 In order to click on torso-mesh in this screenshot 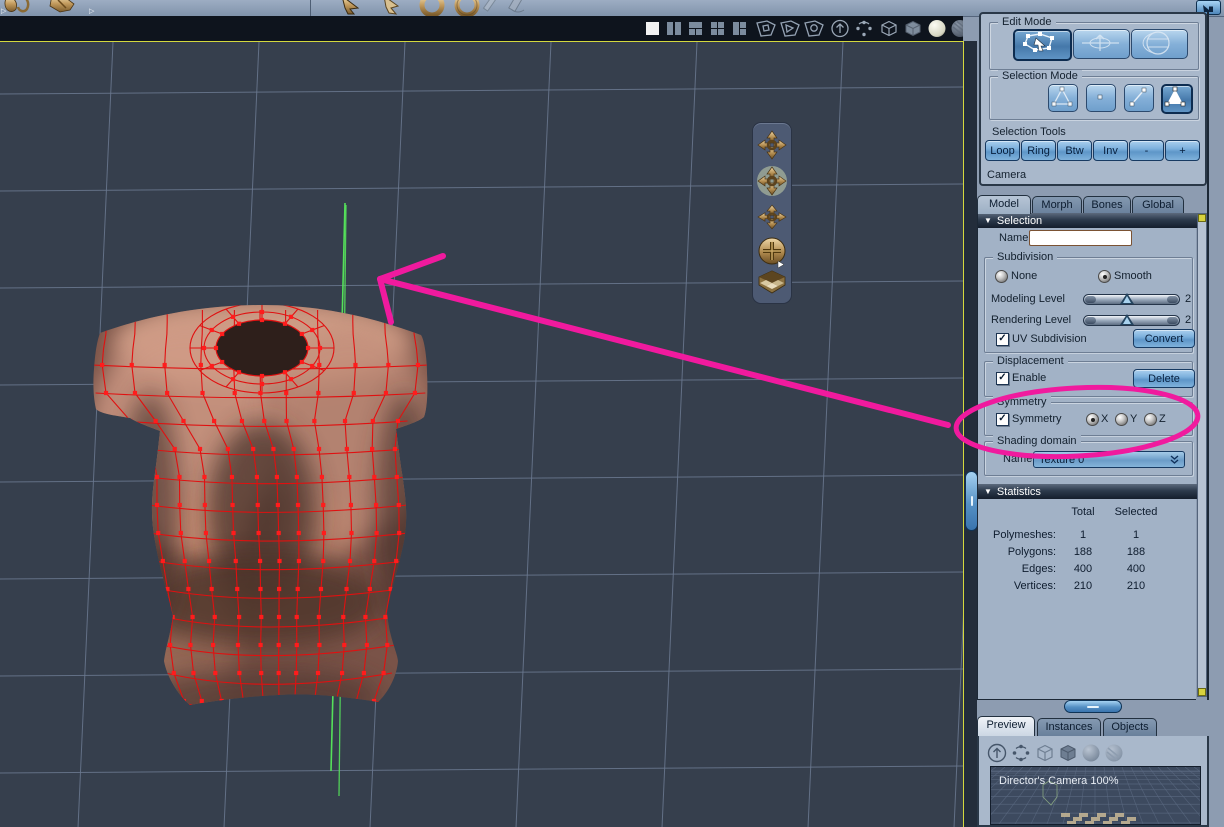, I will do `click(262, 512)`.